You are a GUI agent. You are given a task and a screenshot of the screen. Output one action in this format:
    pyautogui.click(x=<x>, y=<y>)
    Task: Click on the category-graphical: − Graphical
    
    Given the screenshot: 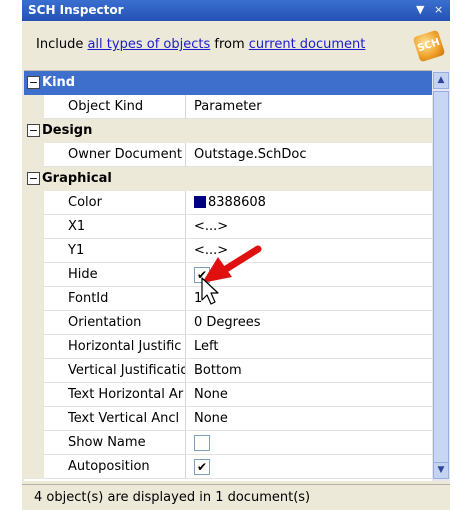 What is the action you would take?
    pyautogui.click(x=228, y=179)
    